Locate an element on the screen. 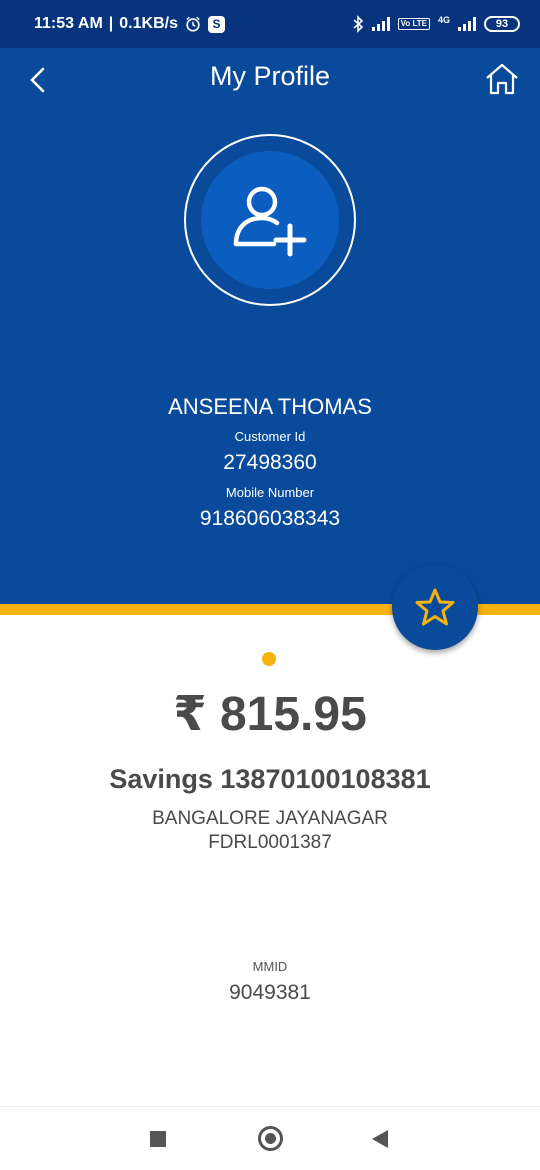 The height and width of the screenshot is (1170, 540). status-data-speed: 0.1KB/s is located at coordinates (148, 23).